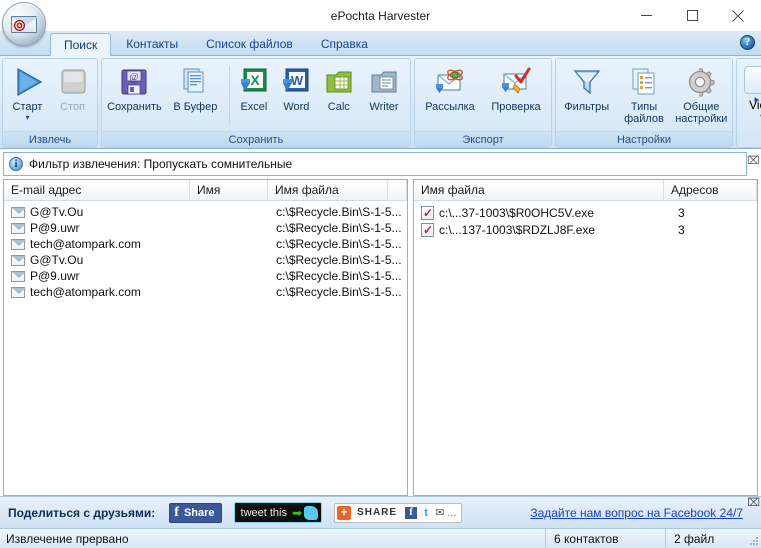 The height and width of the screenshot is (548, 761). Describe the element at coordinates (411, 512) in the screenshot. I see `mini-facebook-icon: f` at that location.